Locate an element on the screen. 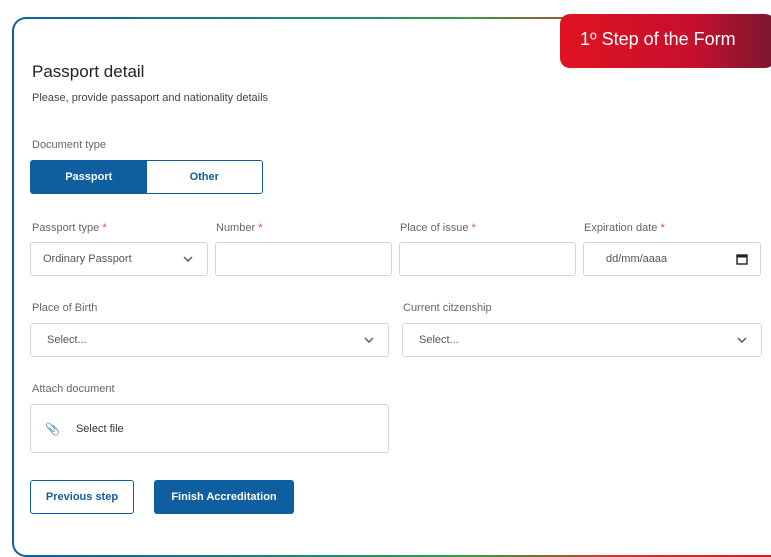 The width and height of the screenshot is (771, 557). passport-type-label-text: Passport type is located at coordinates (66, 228).